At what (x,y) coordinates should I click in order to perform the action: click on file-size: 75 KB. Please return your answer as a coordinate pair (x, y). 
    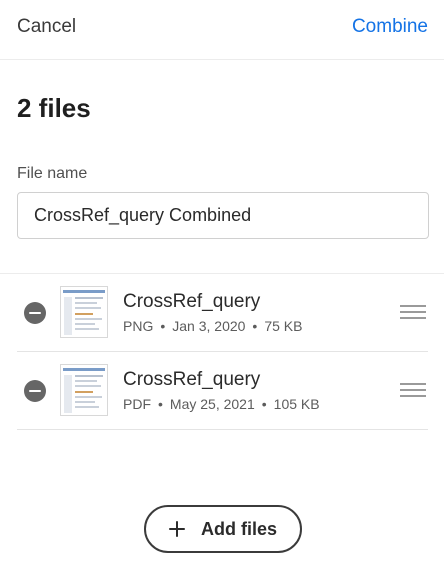
    Looking at the image, I should click on (283, 326).